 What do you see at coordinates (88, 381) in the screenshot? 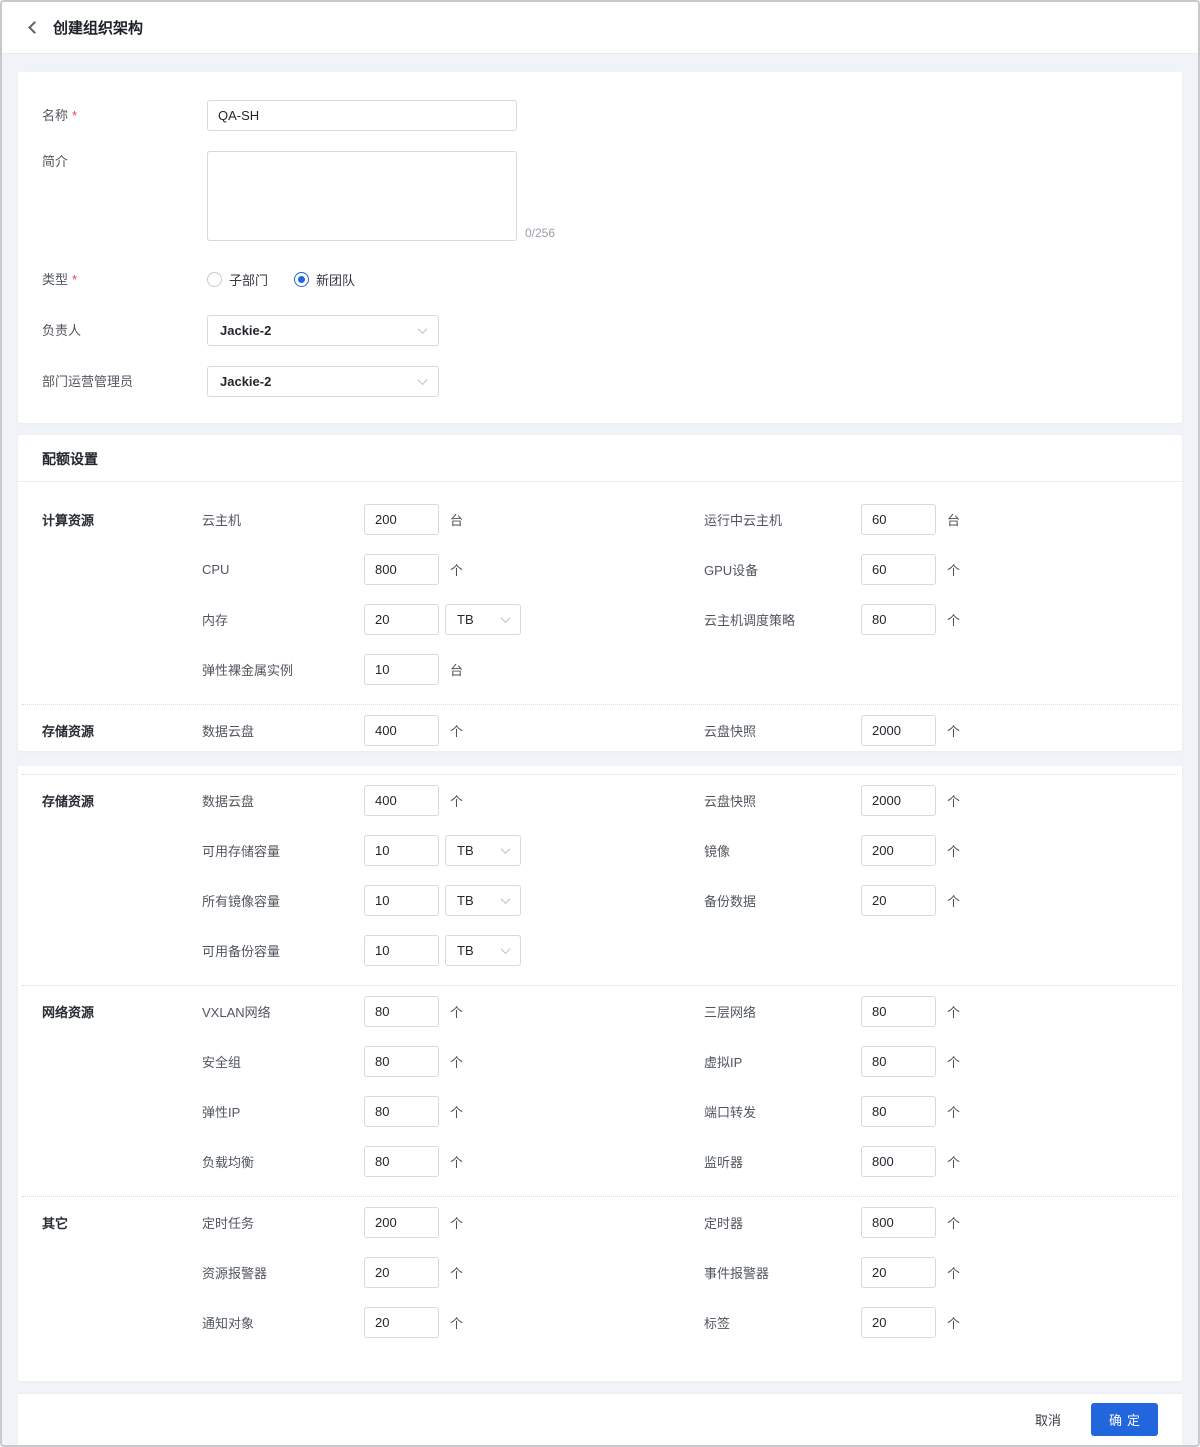
I see `admin-label: 部门运营管理员` at bounding box center [88, 381].